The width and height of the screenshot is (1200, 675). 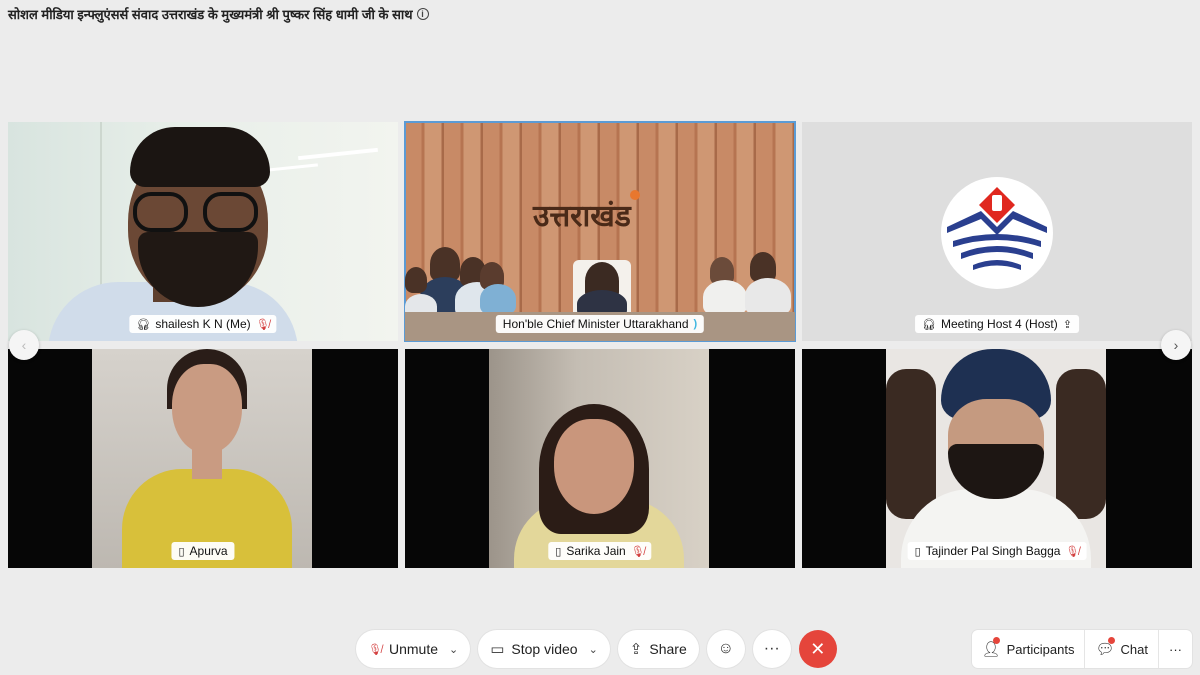 What do you see at coordinates (996, 640) in the screenshot?
I see `notification-dot` at bounding box center [996, 640].